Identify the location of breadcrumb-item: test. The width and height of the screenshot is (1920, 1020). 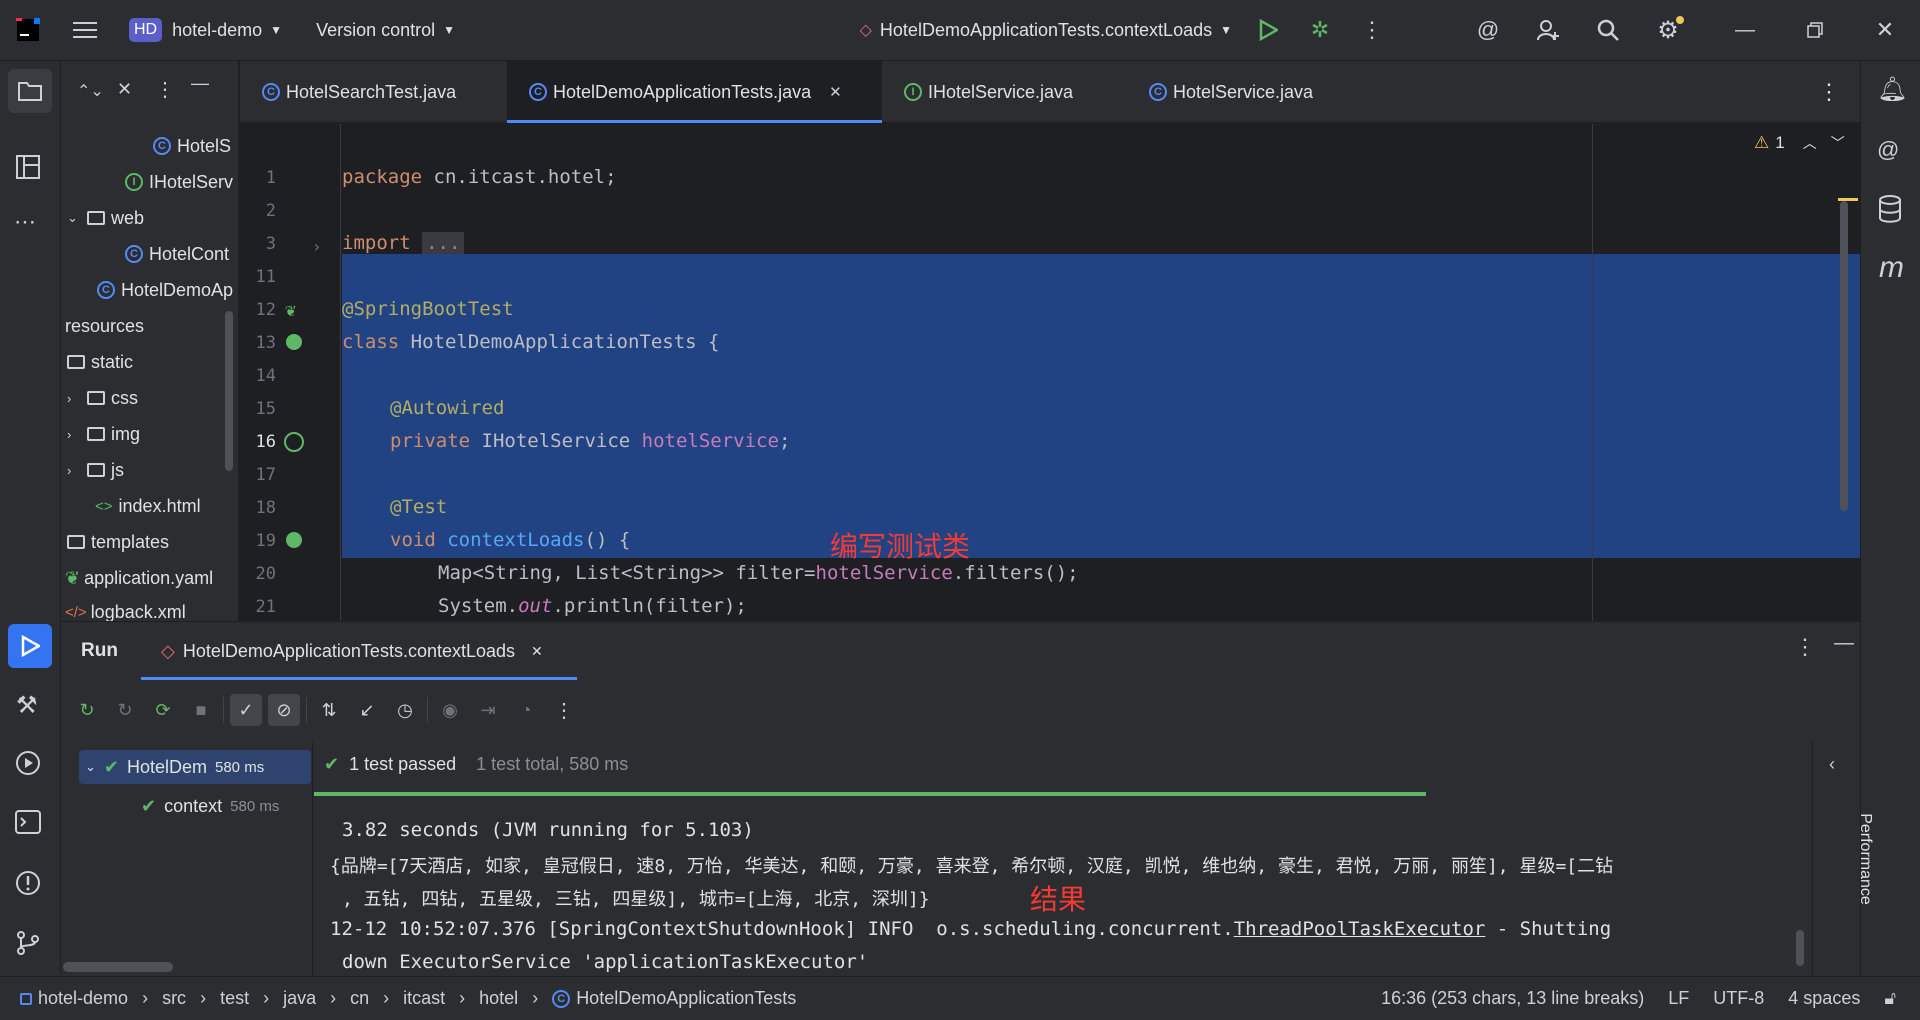
(234, 998).